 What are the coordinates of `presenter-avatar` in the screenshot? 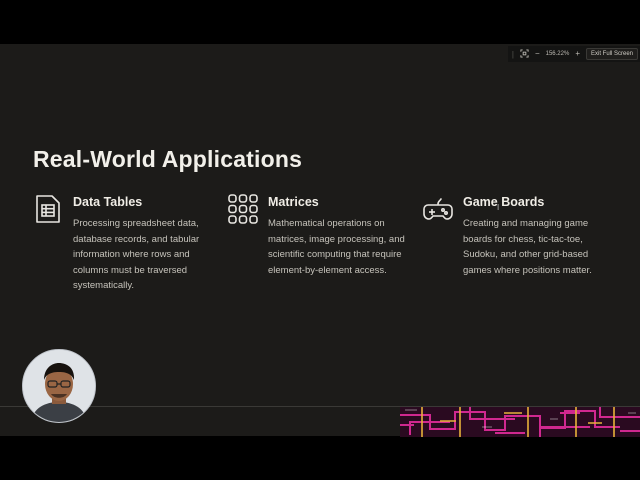 It's located at (59, 386).